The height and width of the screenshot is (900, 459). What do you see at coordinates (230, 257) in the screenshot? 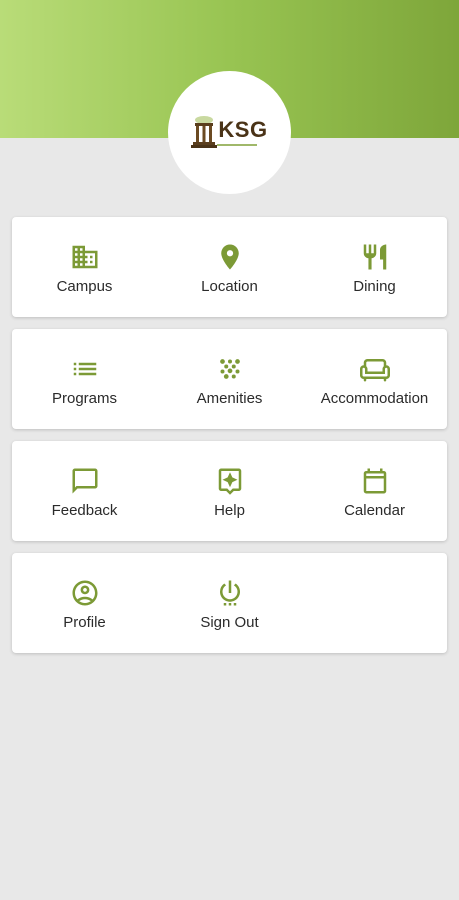
I see `location-pin-icon` at bounding box center [230, 257].